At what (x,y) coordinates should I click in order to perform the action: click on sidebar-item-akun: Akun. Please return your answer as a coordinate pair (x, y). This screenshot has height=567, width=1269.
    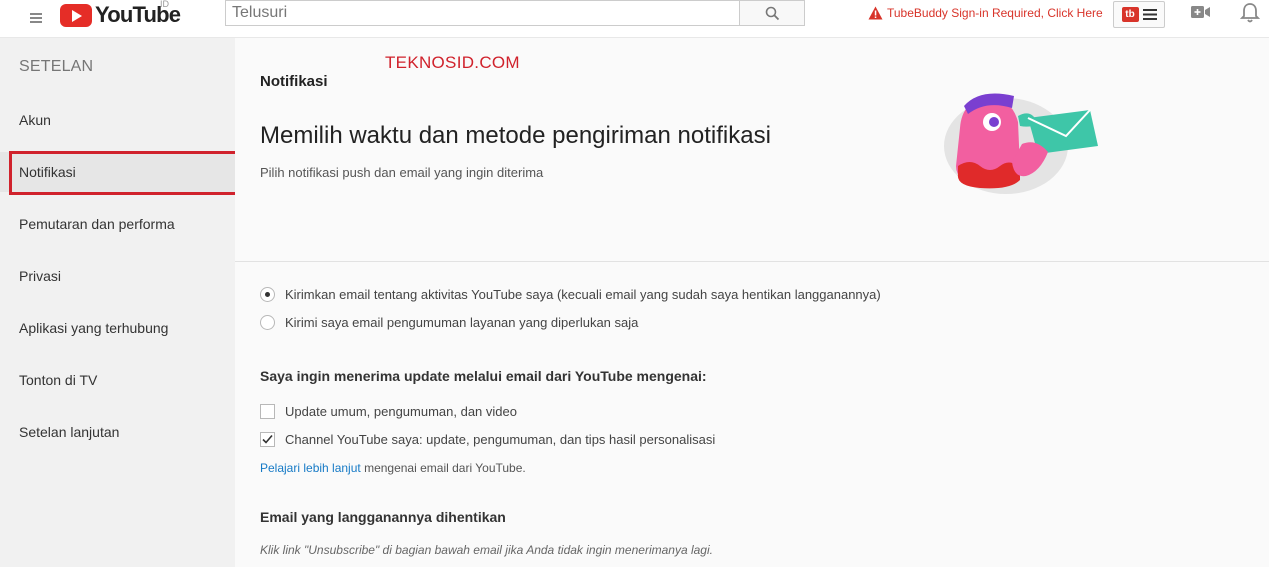
    Looking at the image, I should click on (117, 120).